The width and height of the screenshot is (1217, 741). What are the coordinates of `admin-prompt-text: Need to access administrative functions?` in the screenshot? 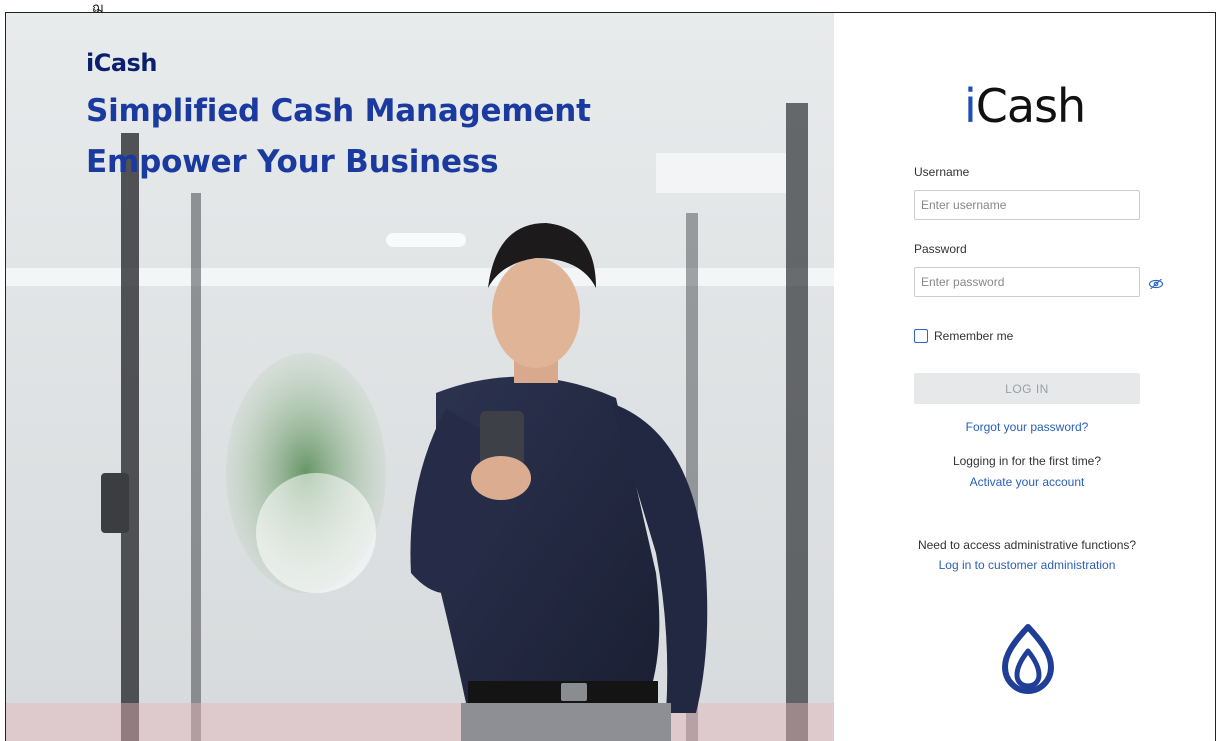 It's located at (1027, 545).